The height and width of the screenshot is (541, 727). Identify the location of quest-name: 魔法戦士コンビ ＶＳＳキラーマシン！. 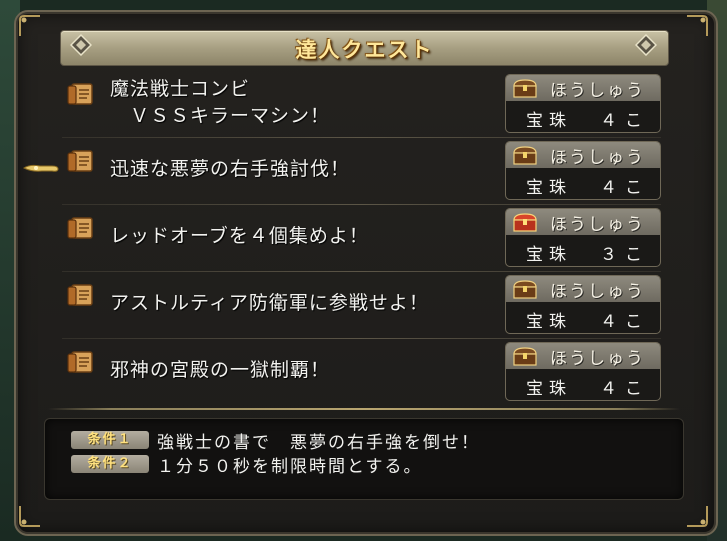
(220, 102).